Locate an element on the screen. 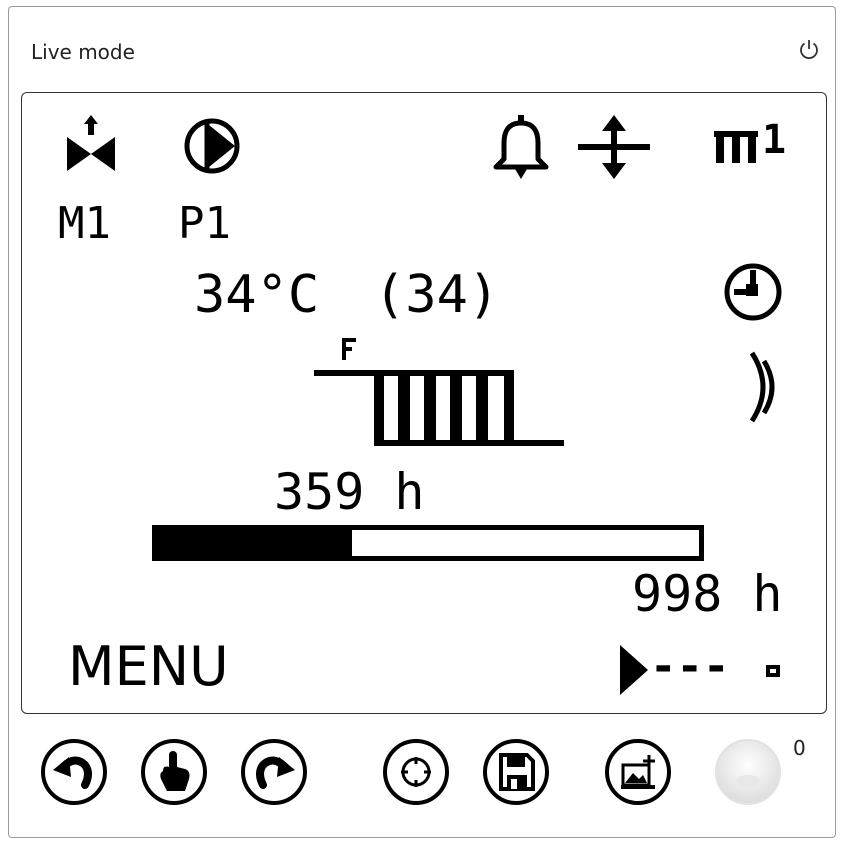  circuit-label: 1 is located at coordinates (774, 140).